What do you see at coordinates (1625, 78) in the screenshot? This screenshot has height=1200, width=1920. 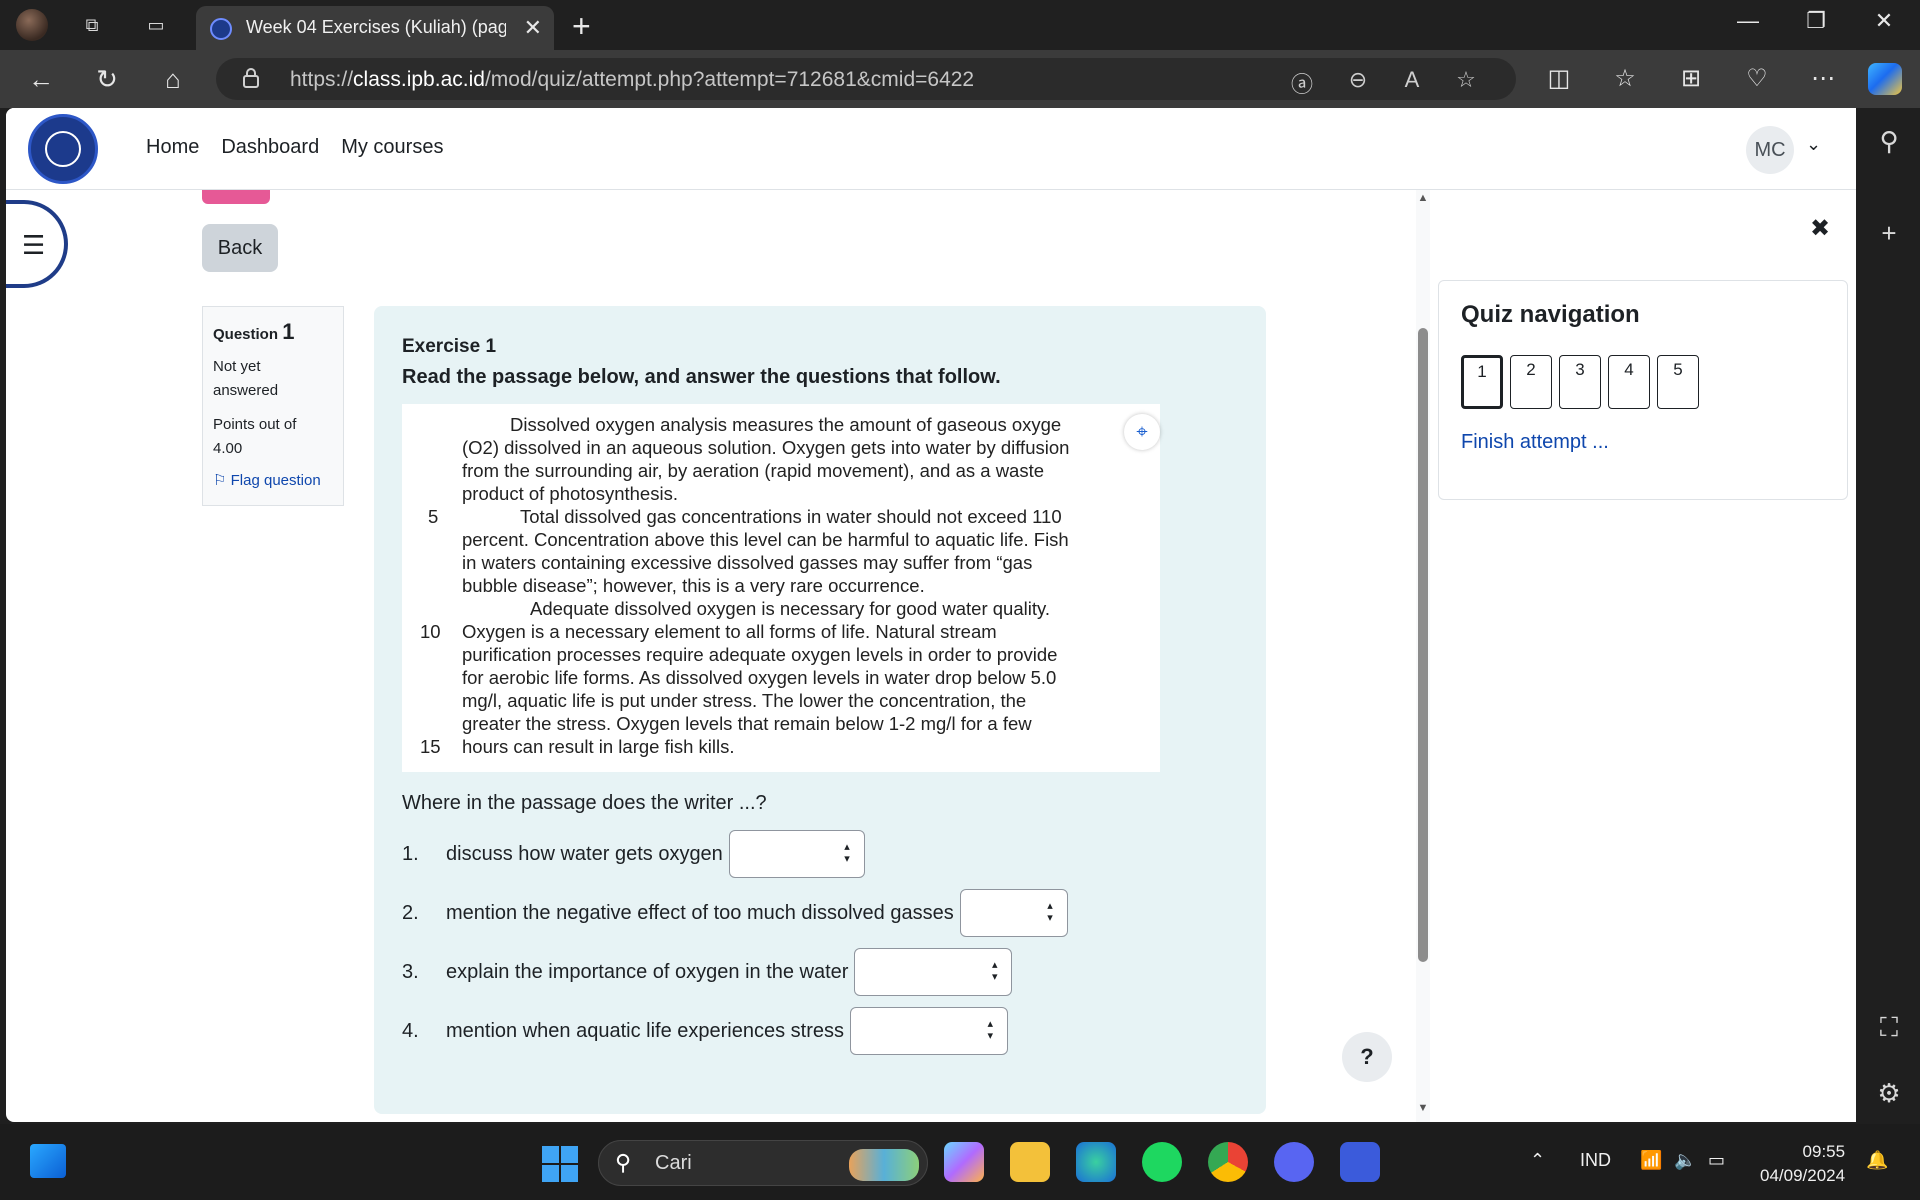 I see `favorites-icon: ☆` at bounding box center [1625, 78].